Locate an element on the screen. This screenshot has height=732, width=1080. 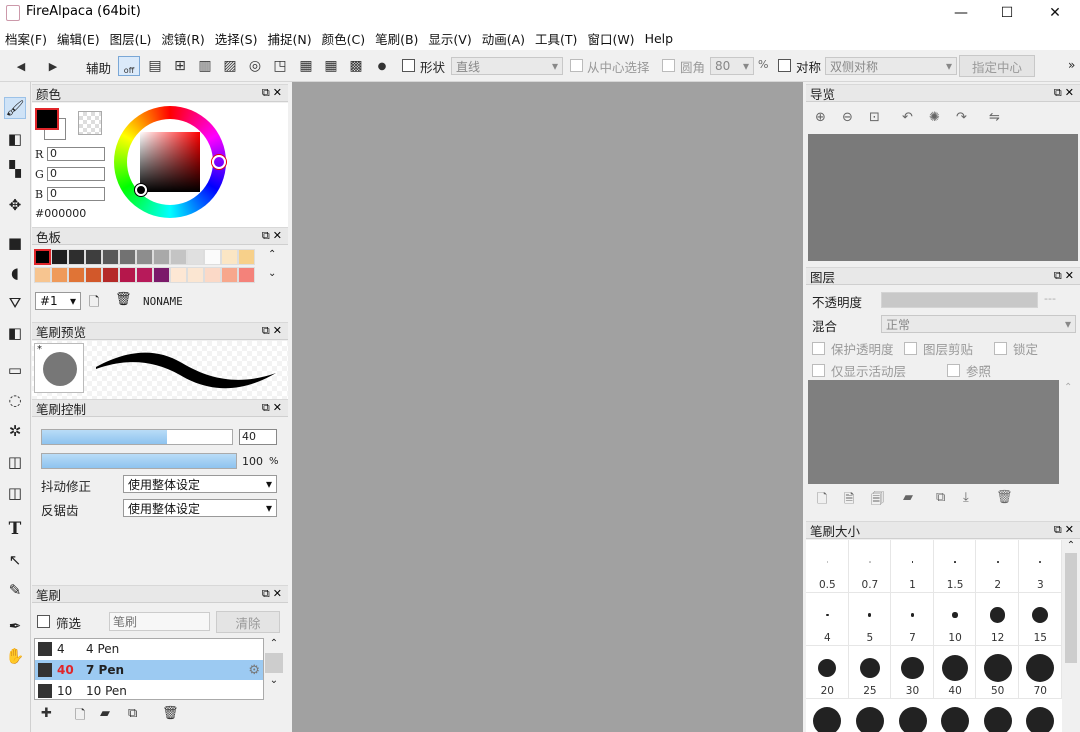
menu-snap: 捕捉(N) is located at coordinates (289, 38).